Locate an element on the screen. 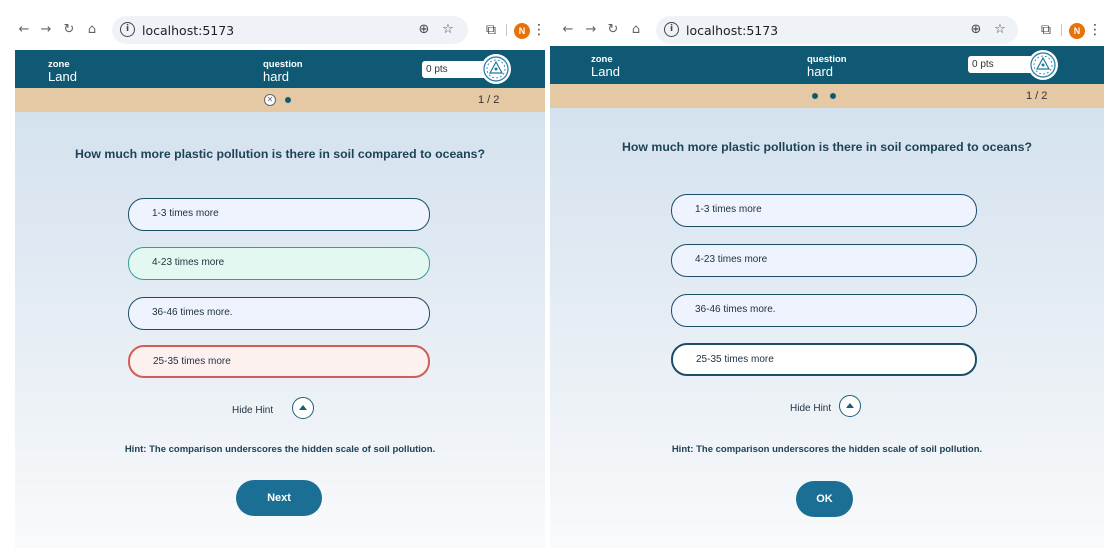  wrong-answer-x-icon: ✕ is located at coordinates (270, 100).